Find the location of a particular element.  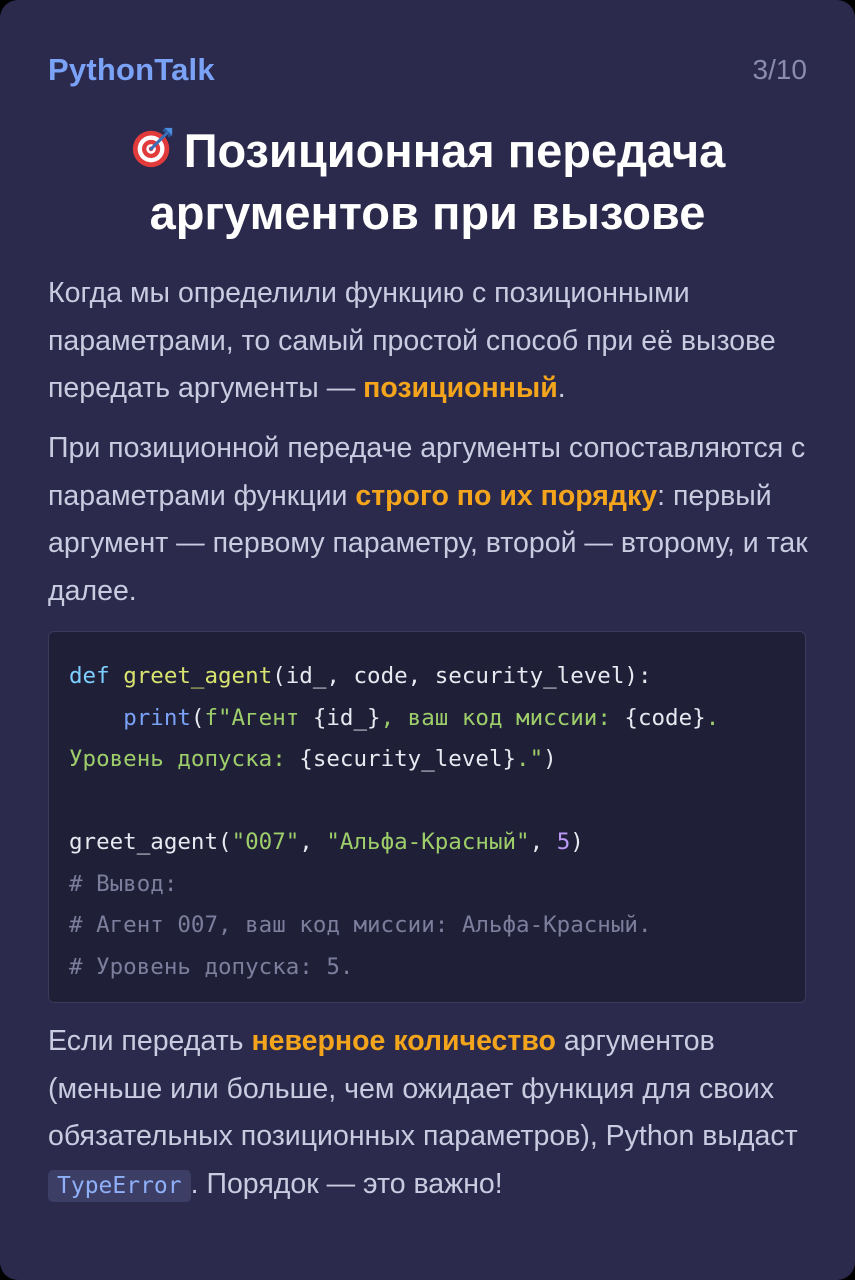

code-var-security-level: {security_level} is located at coordinates (408, 759).